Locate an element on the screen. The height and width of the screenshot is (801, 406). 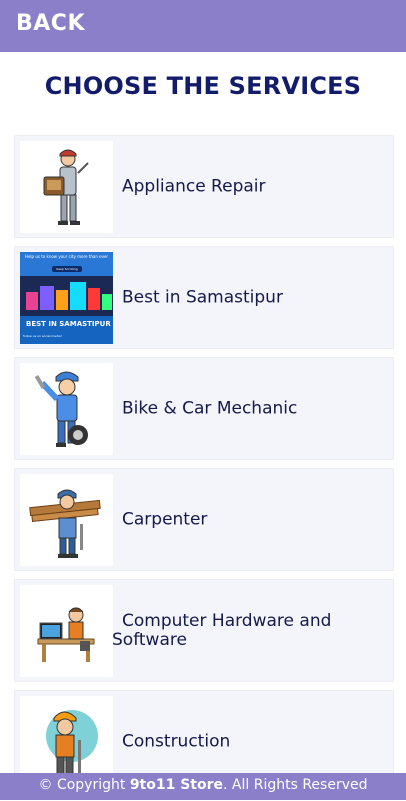
carpenter-icon is located at coordinates (66, 520).